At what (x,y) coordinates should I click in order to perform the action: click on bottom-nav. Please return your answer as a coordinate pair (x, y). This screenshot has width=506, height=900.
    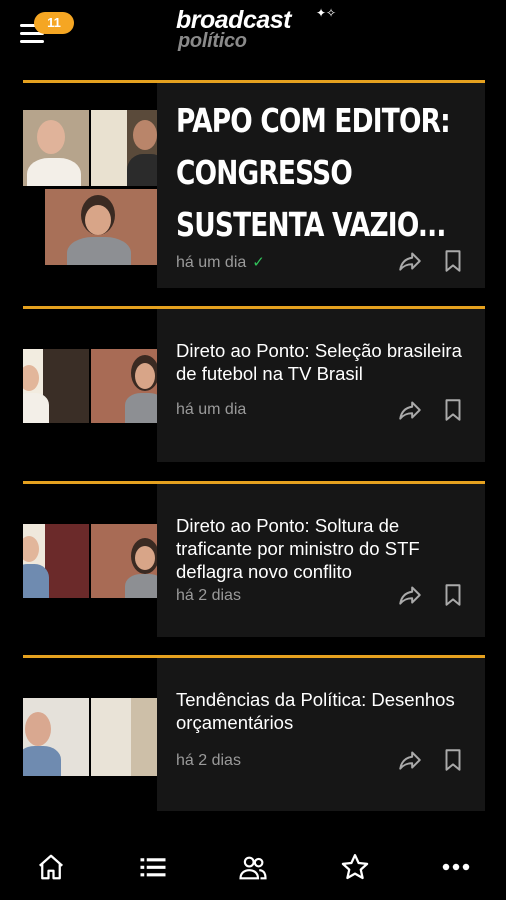
    Looking at the image, I should click on (253, 864).